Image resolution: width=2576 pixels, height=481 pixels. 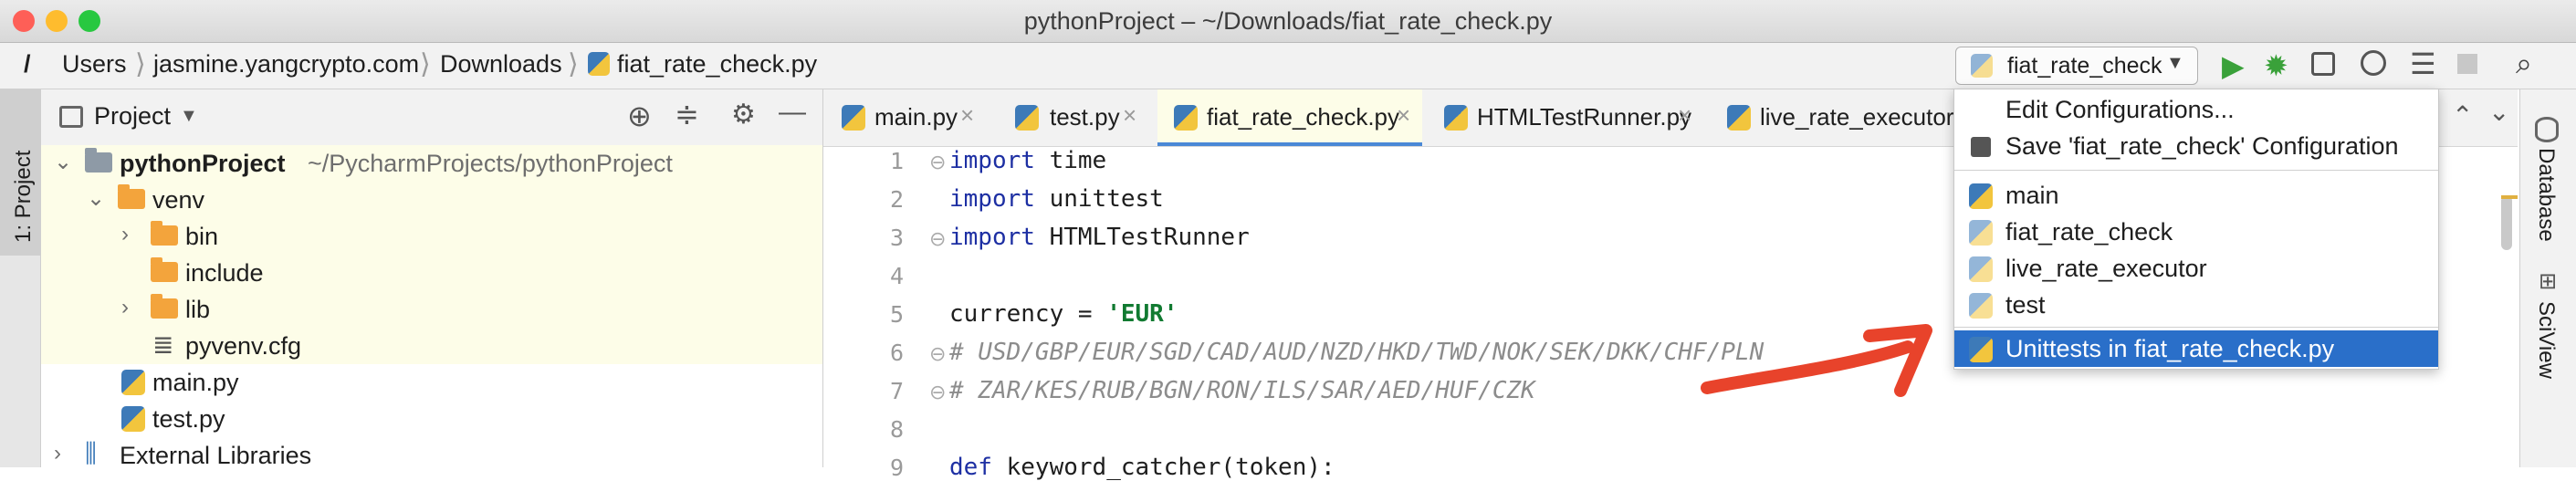 I want to click on stop-icon, so click(x=2467, y=64).